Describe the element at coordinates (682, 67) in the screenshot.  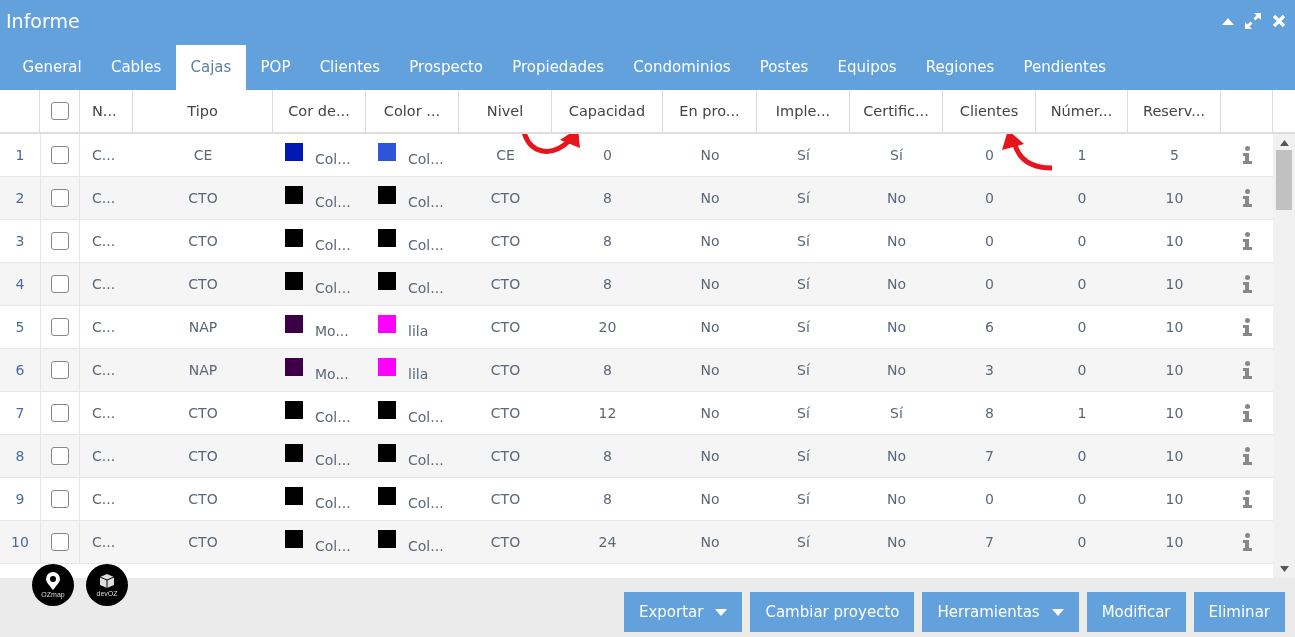
I see `tab: Condominios` at that location.